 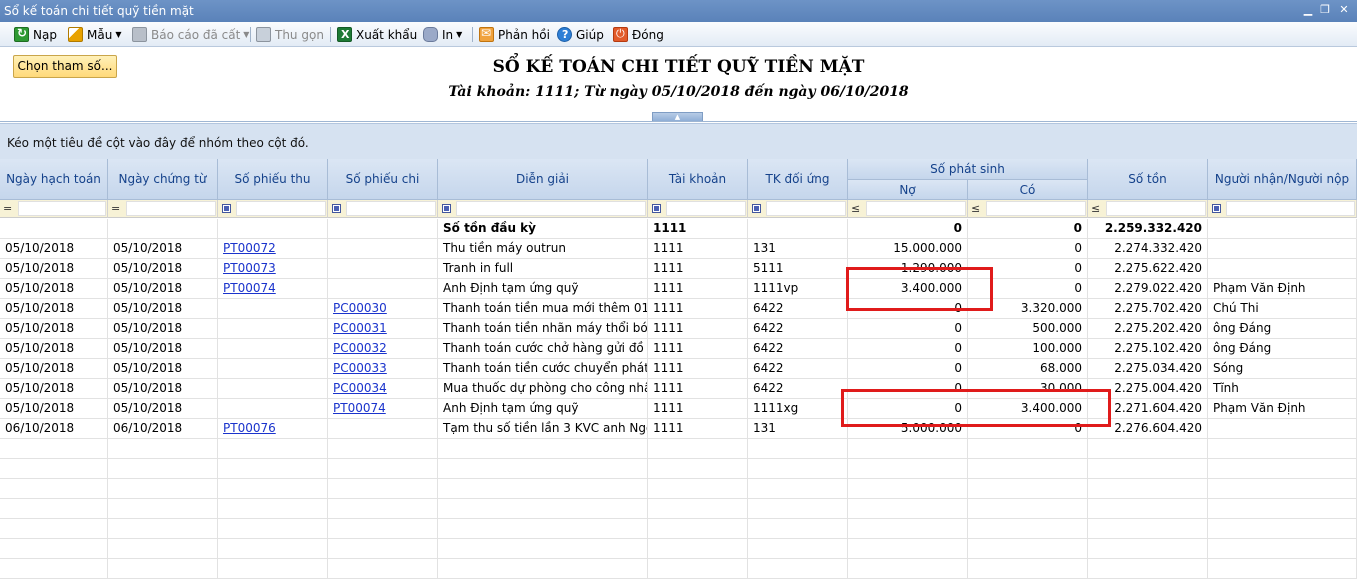 I want to click on cell-payment-no: PC00031, so click(x=383, y=329).